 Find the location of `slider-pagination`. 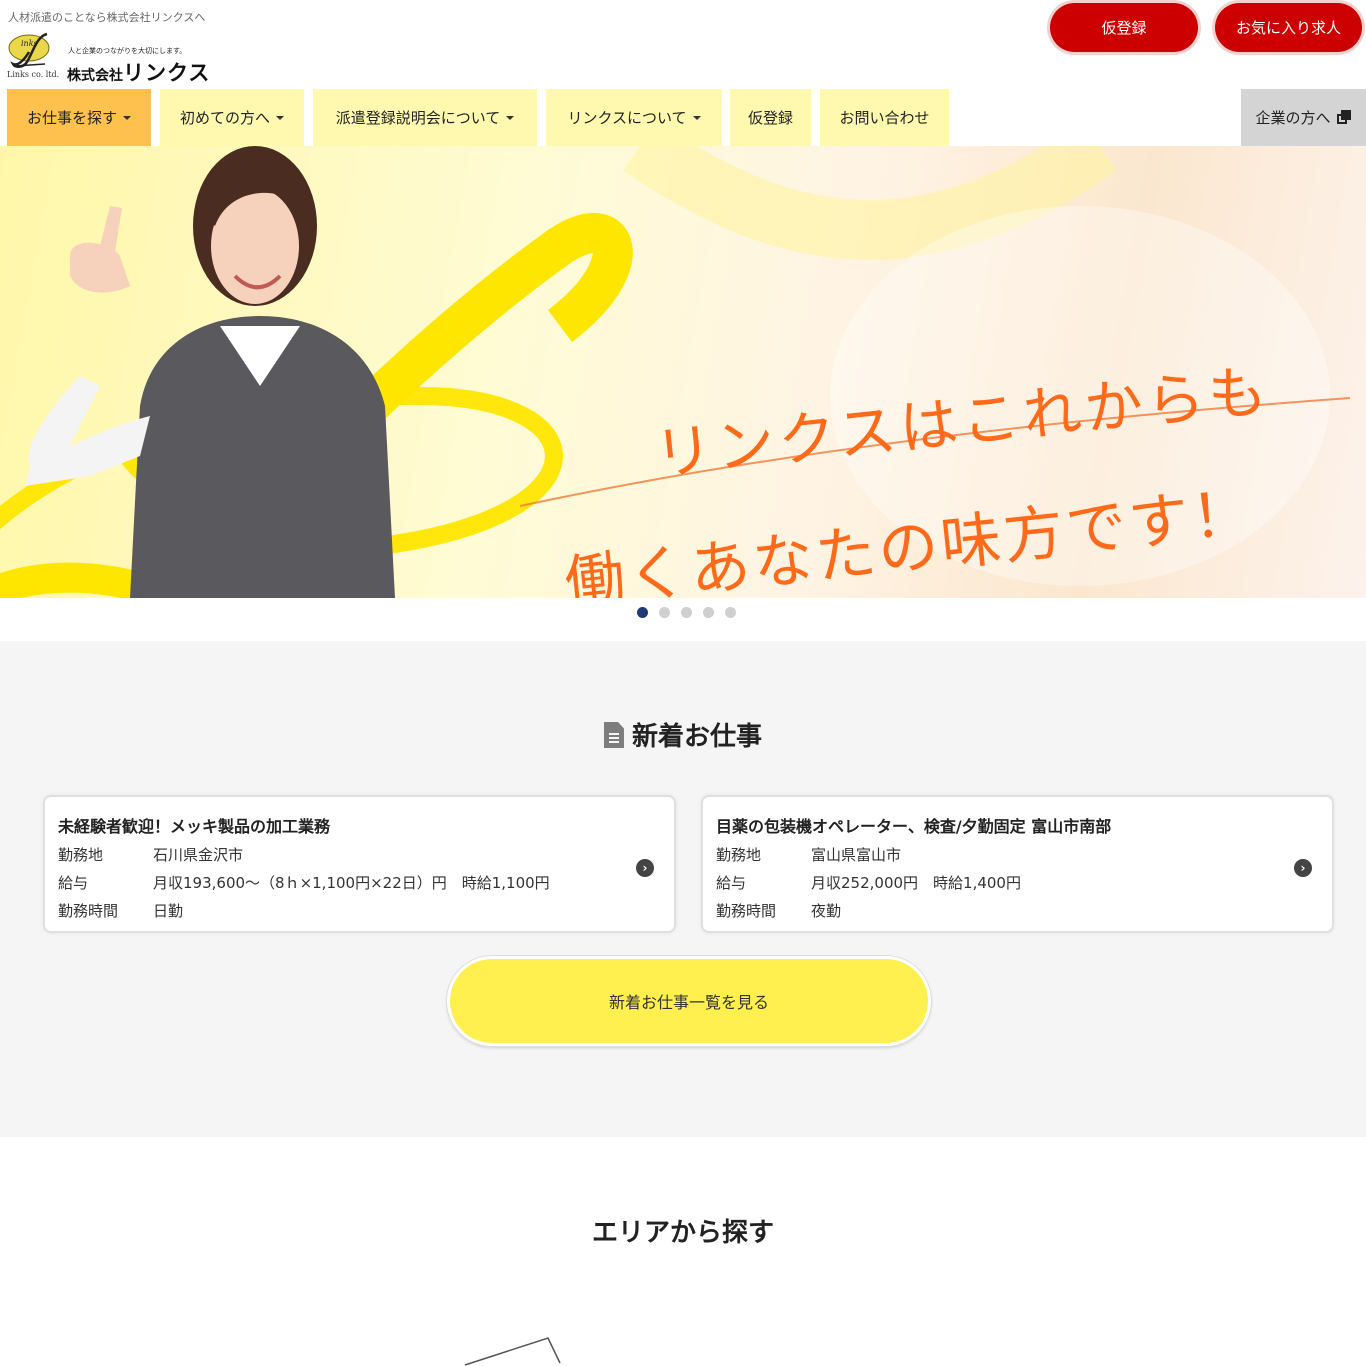

slider-pagination is located at coordinates (686, 612).